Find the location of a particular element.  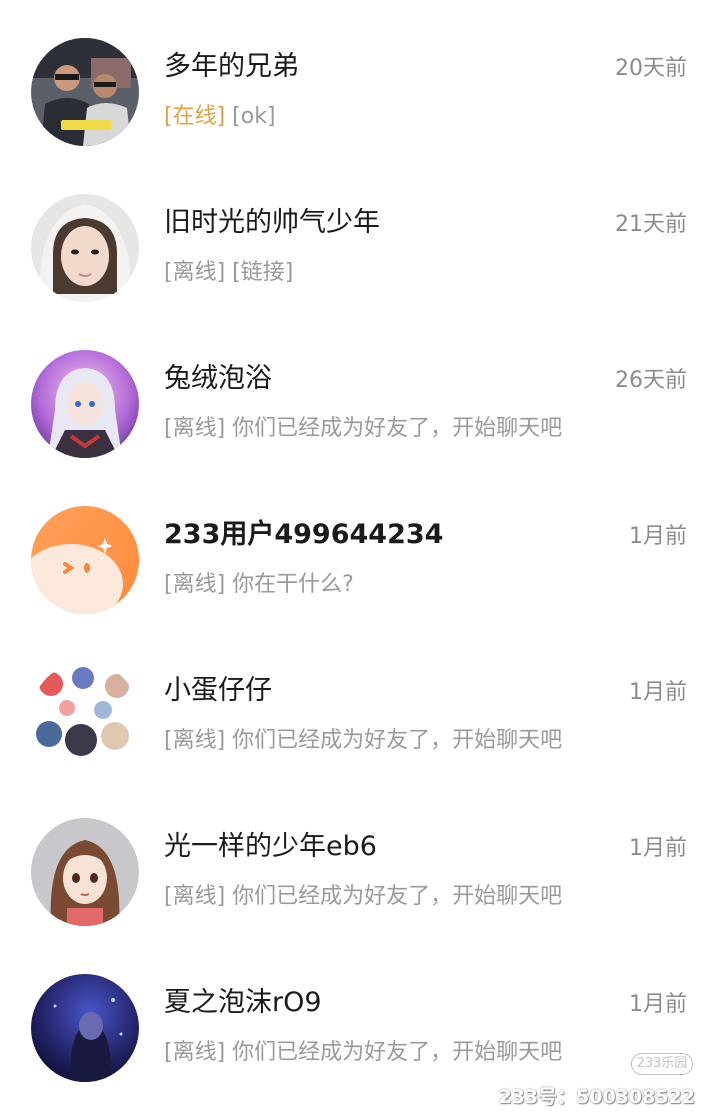

chat-item: 小蛋仔仔 1月前 [离线] 你们已经成为好友了，开始聊天吧 is located at coordinates (356, 699).